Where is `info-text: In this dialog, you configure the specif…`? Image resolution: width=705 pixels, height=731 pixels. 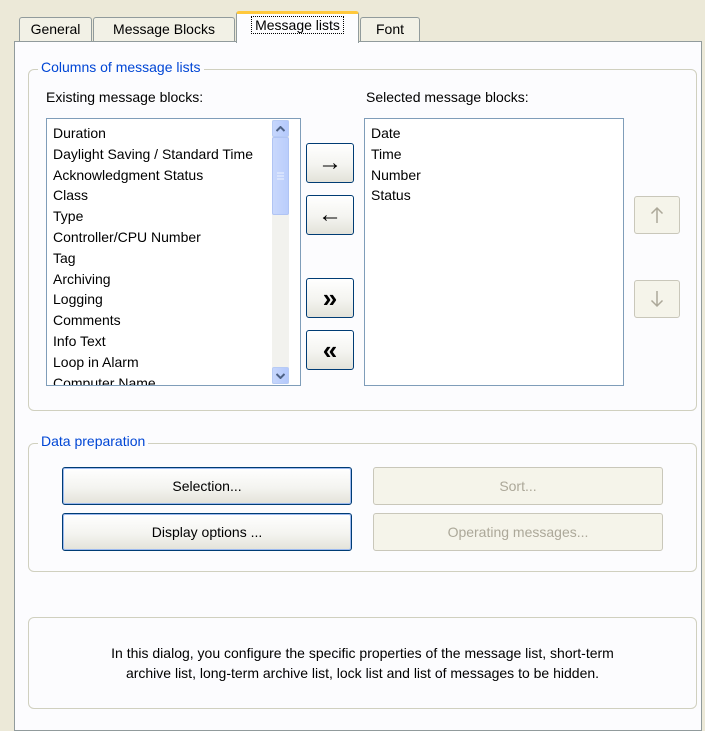 info-text: In this dialog, you configure the specif… is located at coordinates (362, 663).